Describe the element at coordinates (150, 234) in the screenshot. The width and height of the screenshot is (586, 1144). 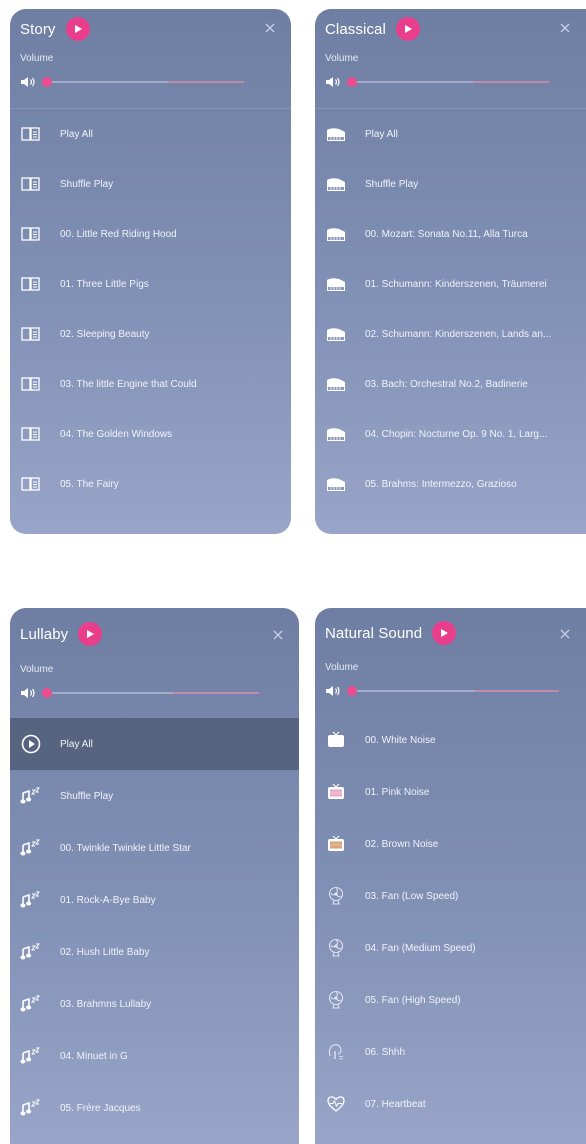
I see `list-item: 00. Little Red Riding Hood` at that location.